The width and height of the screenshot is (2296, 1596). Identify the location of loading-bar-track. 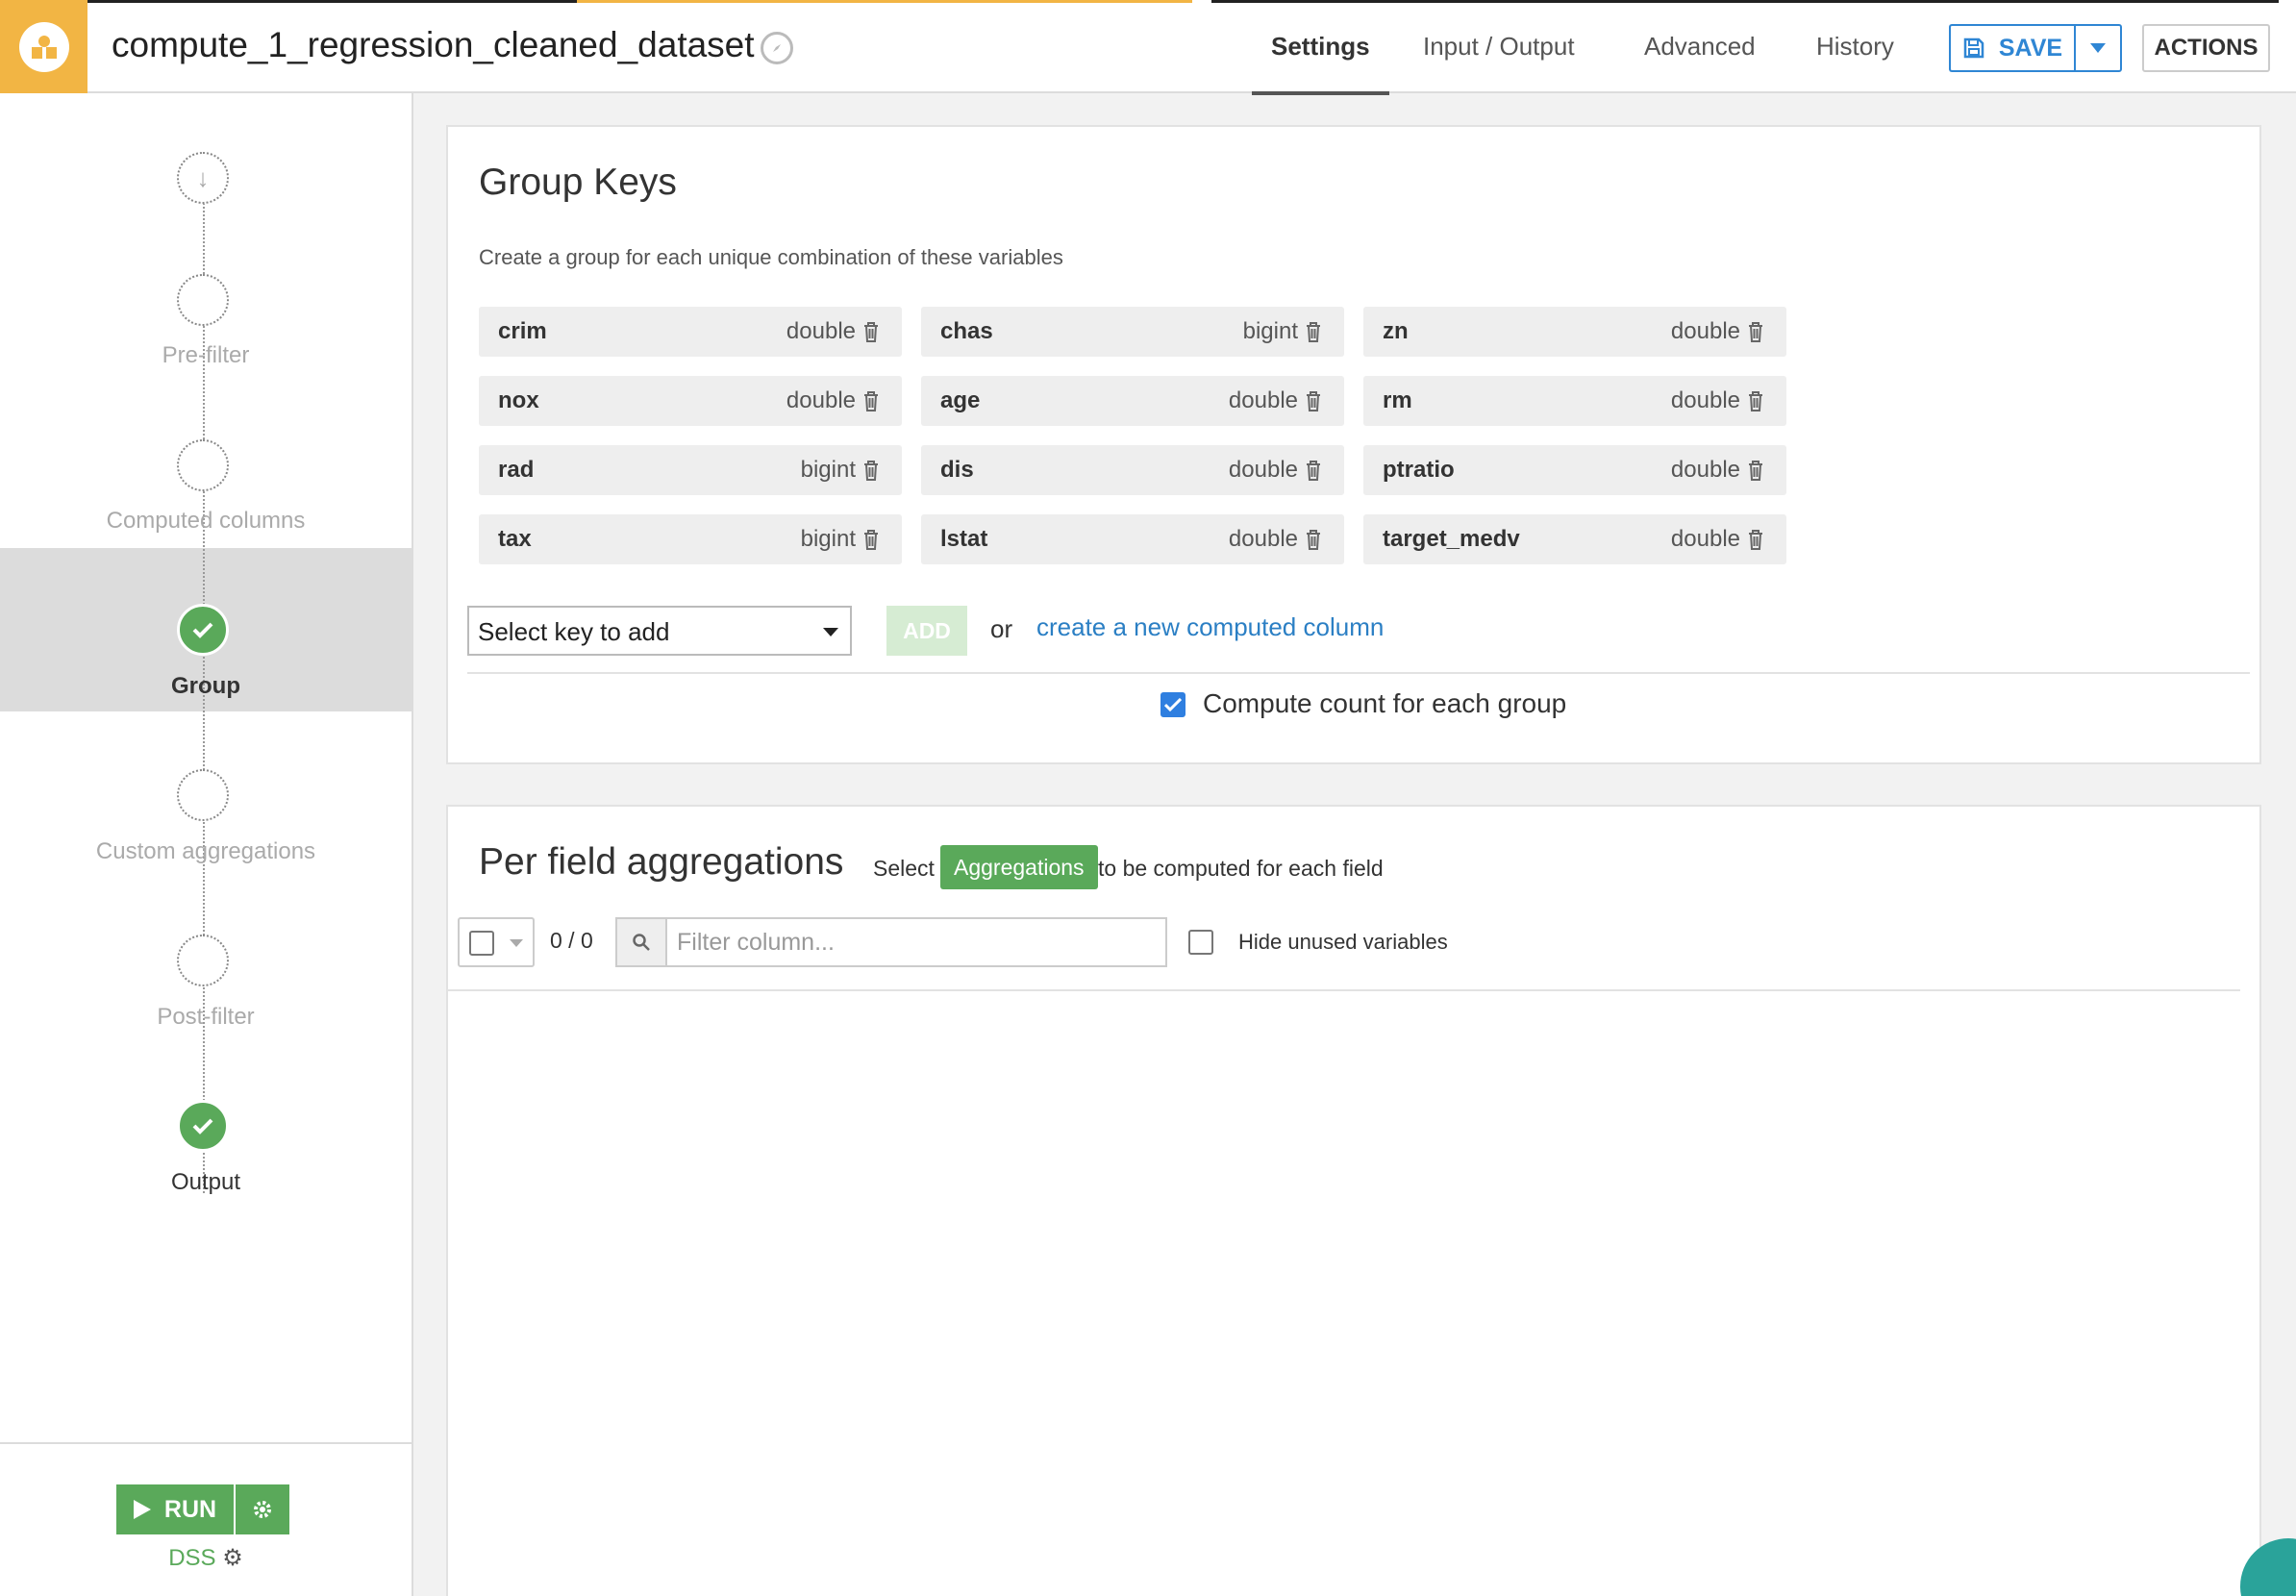
(332, 1).